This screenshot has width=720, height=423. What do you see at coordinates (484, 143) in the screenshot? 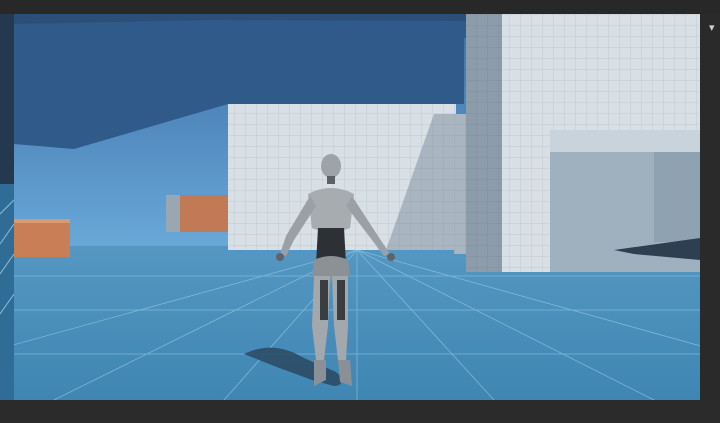
I see `tall-building-side` at bounding box center [484, 143].